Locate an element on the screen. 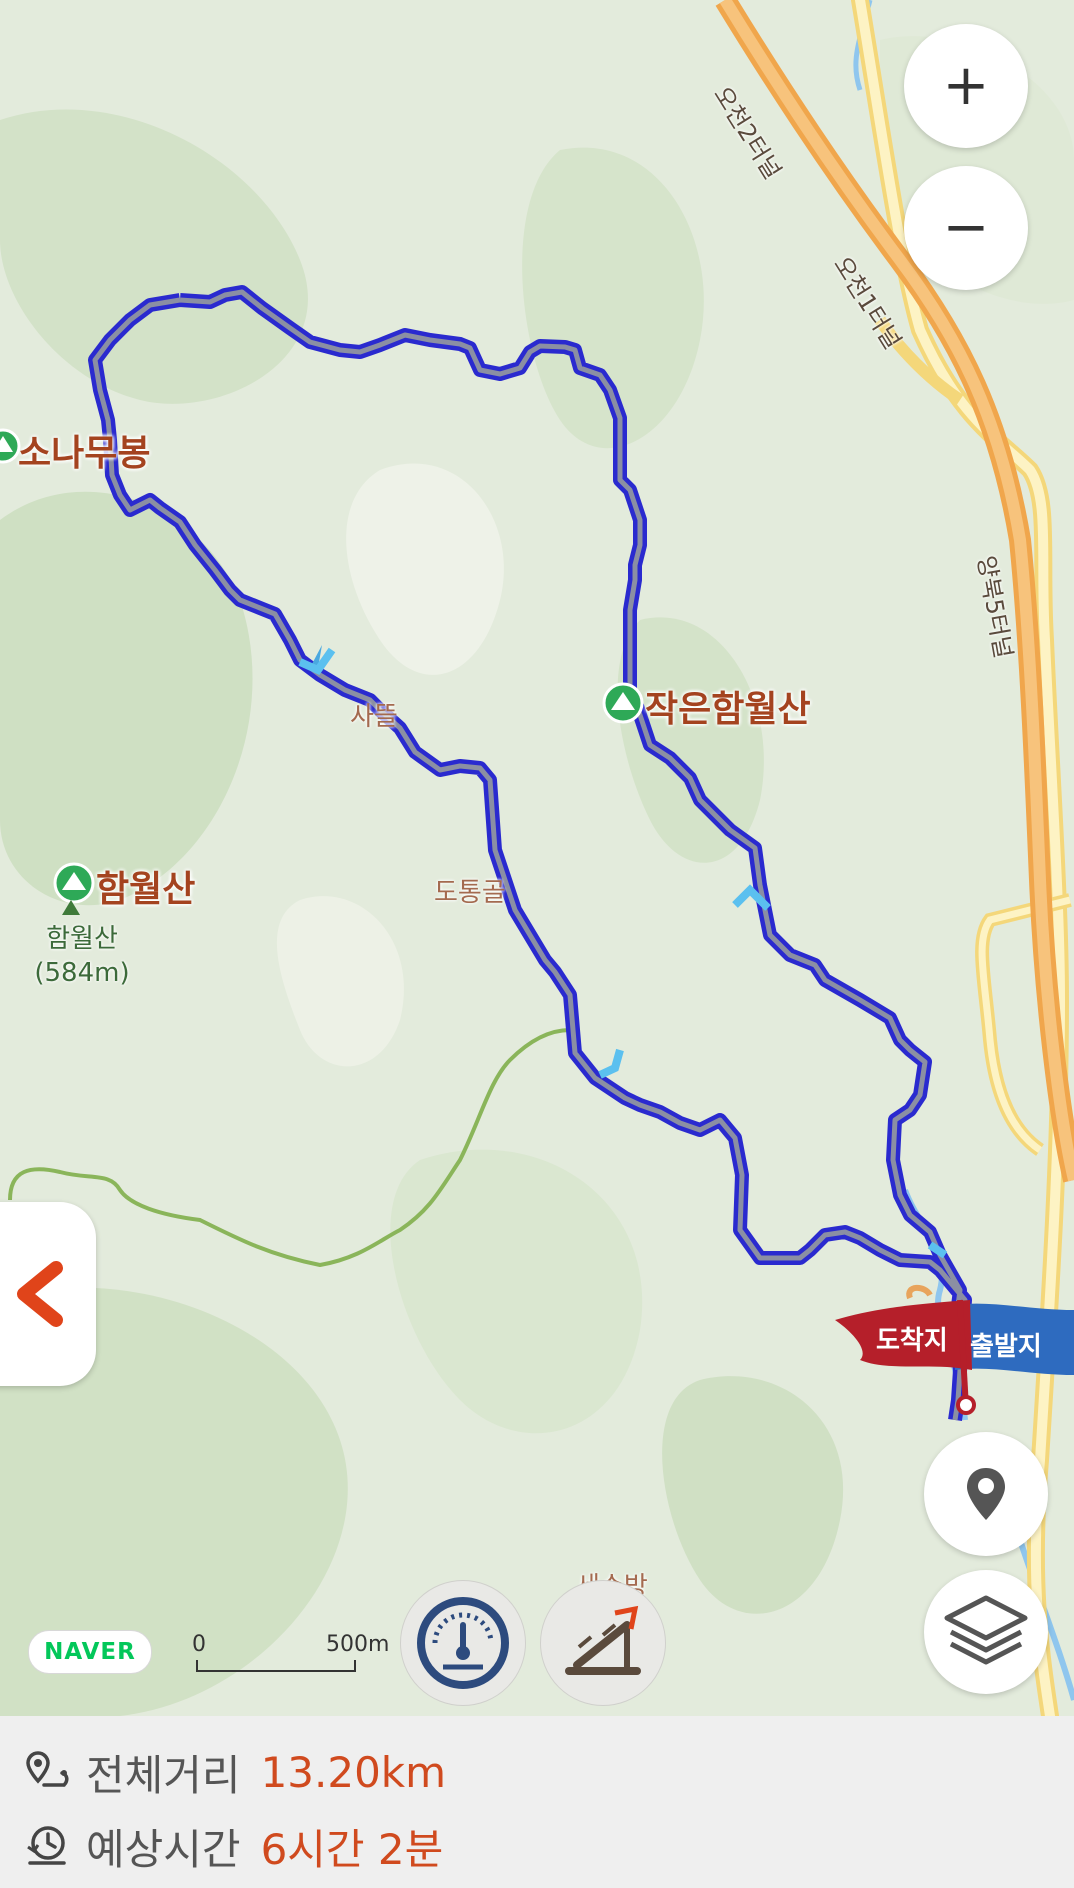 Image resolution: width=1074 pixels, height=1888 pixels. peak-label-sonamu: 소나무봉 is located at coordinates (84, 453).